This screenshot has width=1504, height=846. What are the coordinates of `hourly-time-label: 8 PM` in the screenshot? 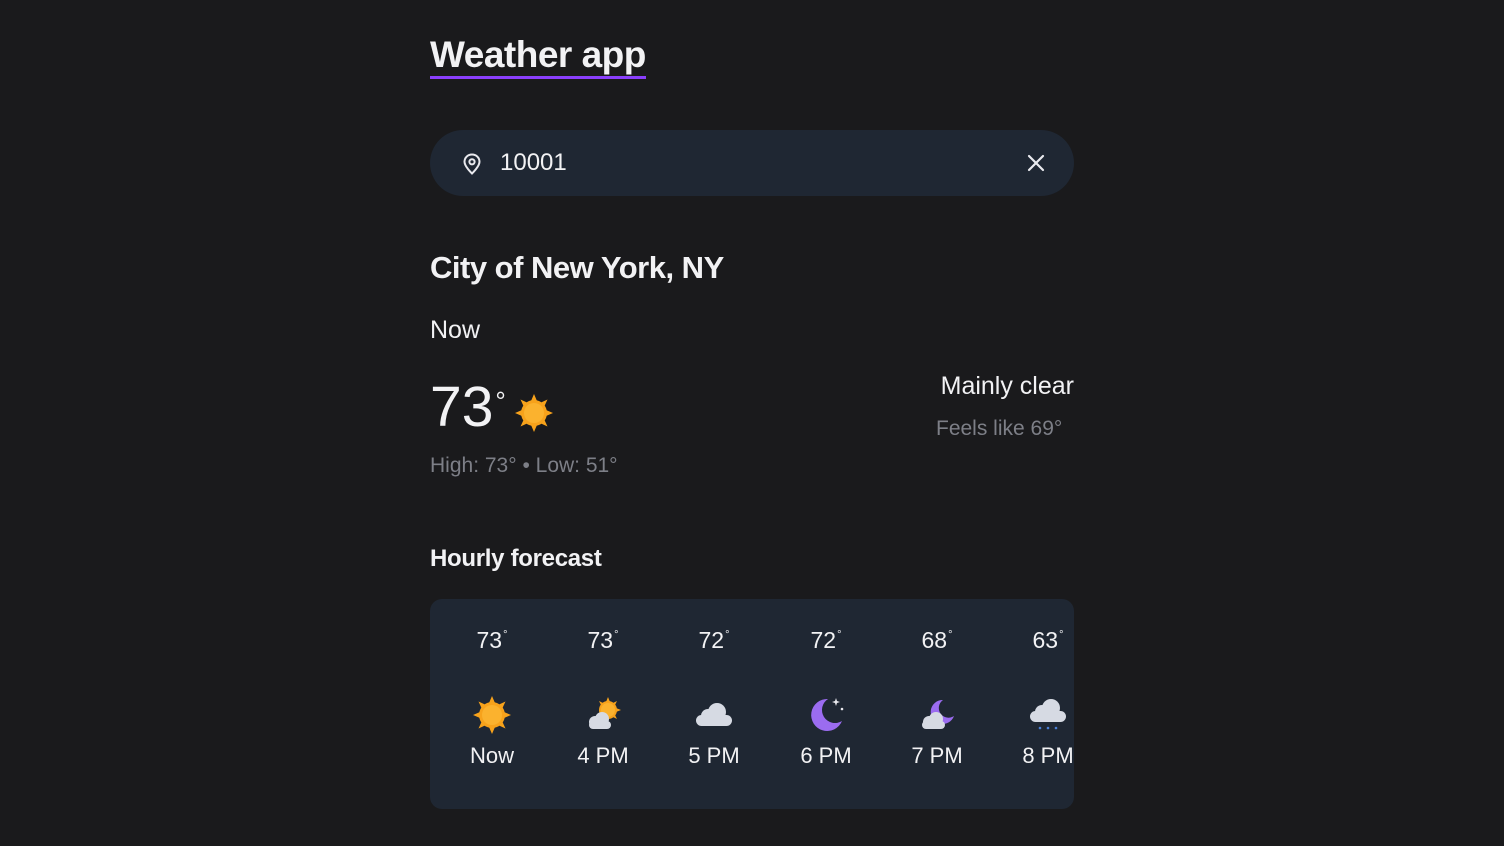 It's located at (1048, 755).